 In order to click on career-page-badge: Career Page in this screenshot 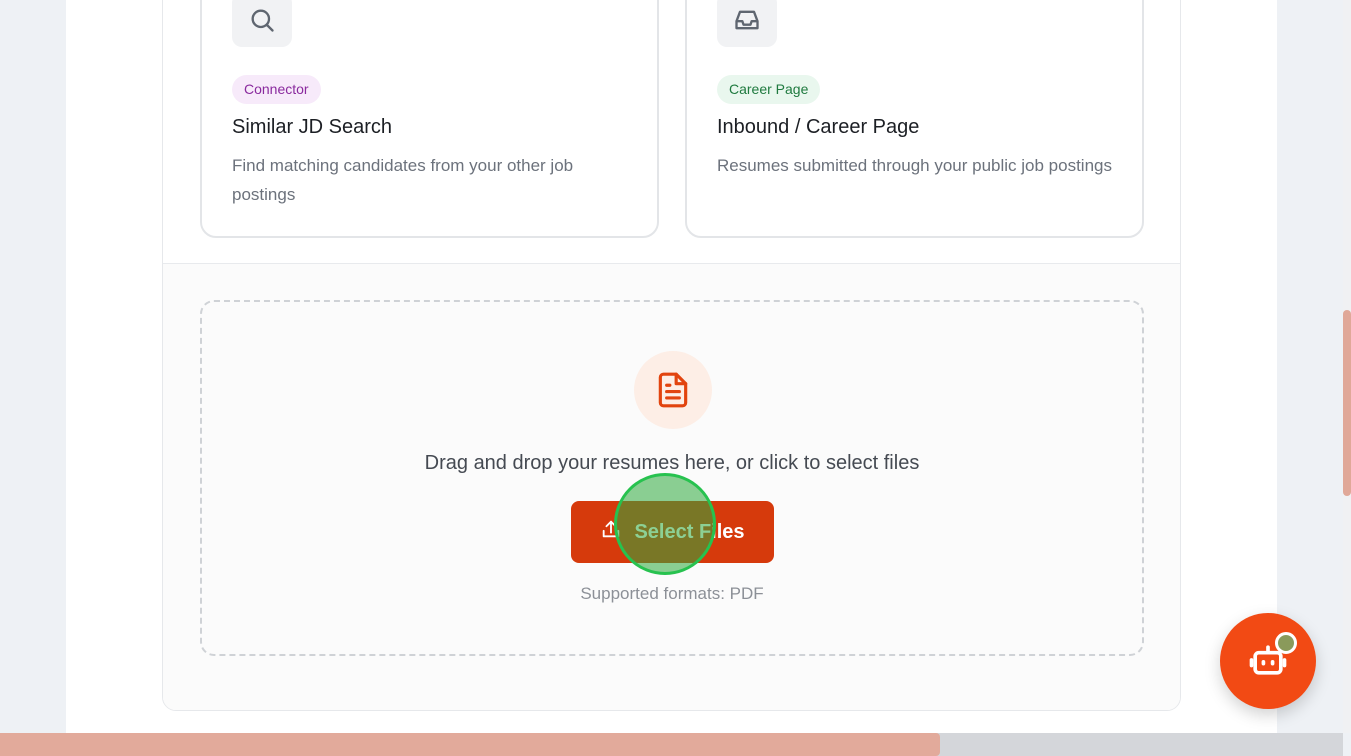, I will do `click(769, 89)`.